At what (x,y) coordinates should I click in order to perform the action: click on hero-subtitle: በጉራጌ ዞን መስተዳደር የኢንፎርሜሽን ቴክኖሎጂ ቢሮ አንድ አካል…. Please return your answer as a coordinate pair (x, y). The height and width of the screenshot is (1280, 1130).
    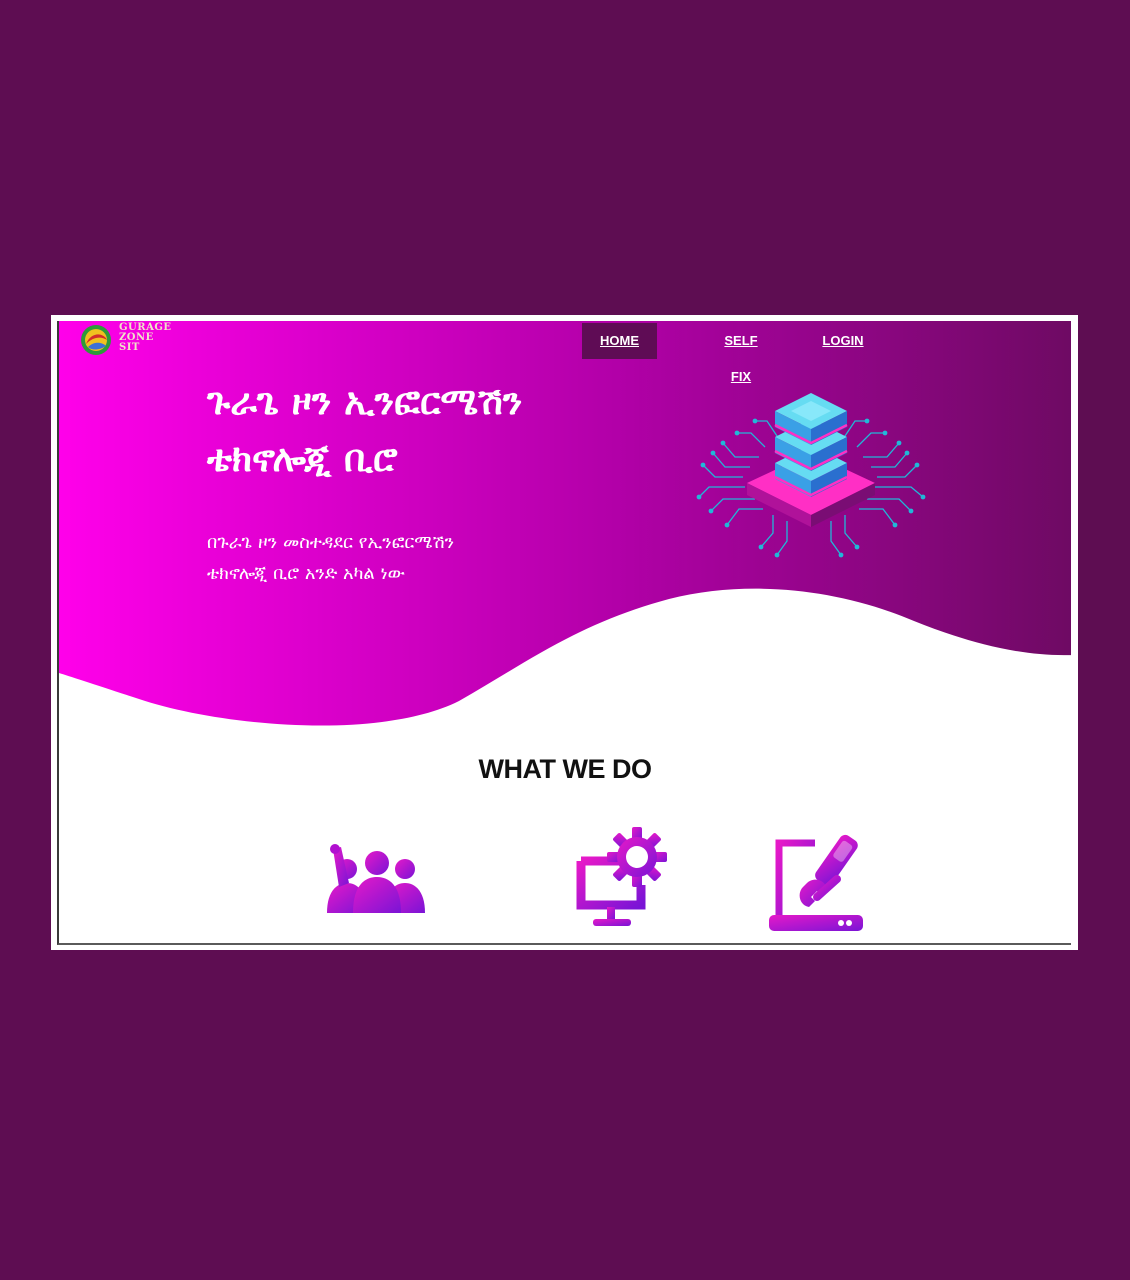
    Looking at the image, I should click on (372, 558).